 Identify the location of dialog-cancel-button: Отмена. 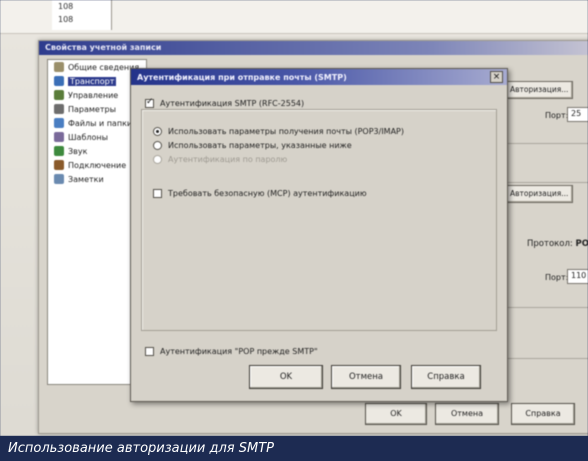
(366, 377).